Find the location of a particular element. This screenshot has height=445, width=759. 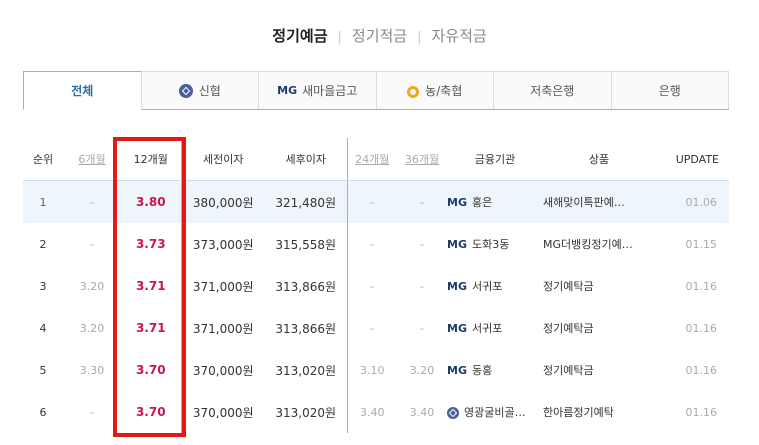

tab-nonghyup-label: 농/축협 is located at coordinates (444, 91).